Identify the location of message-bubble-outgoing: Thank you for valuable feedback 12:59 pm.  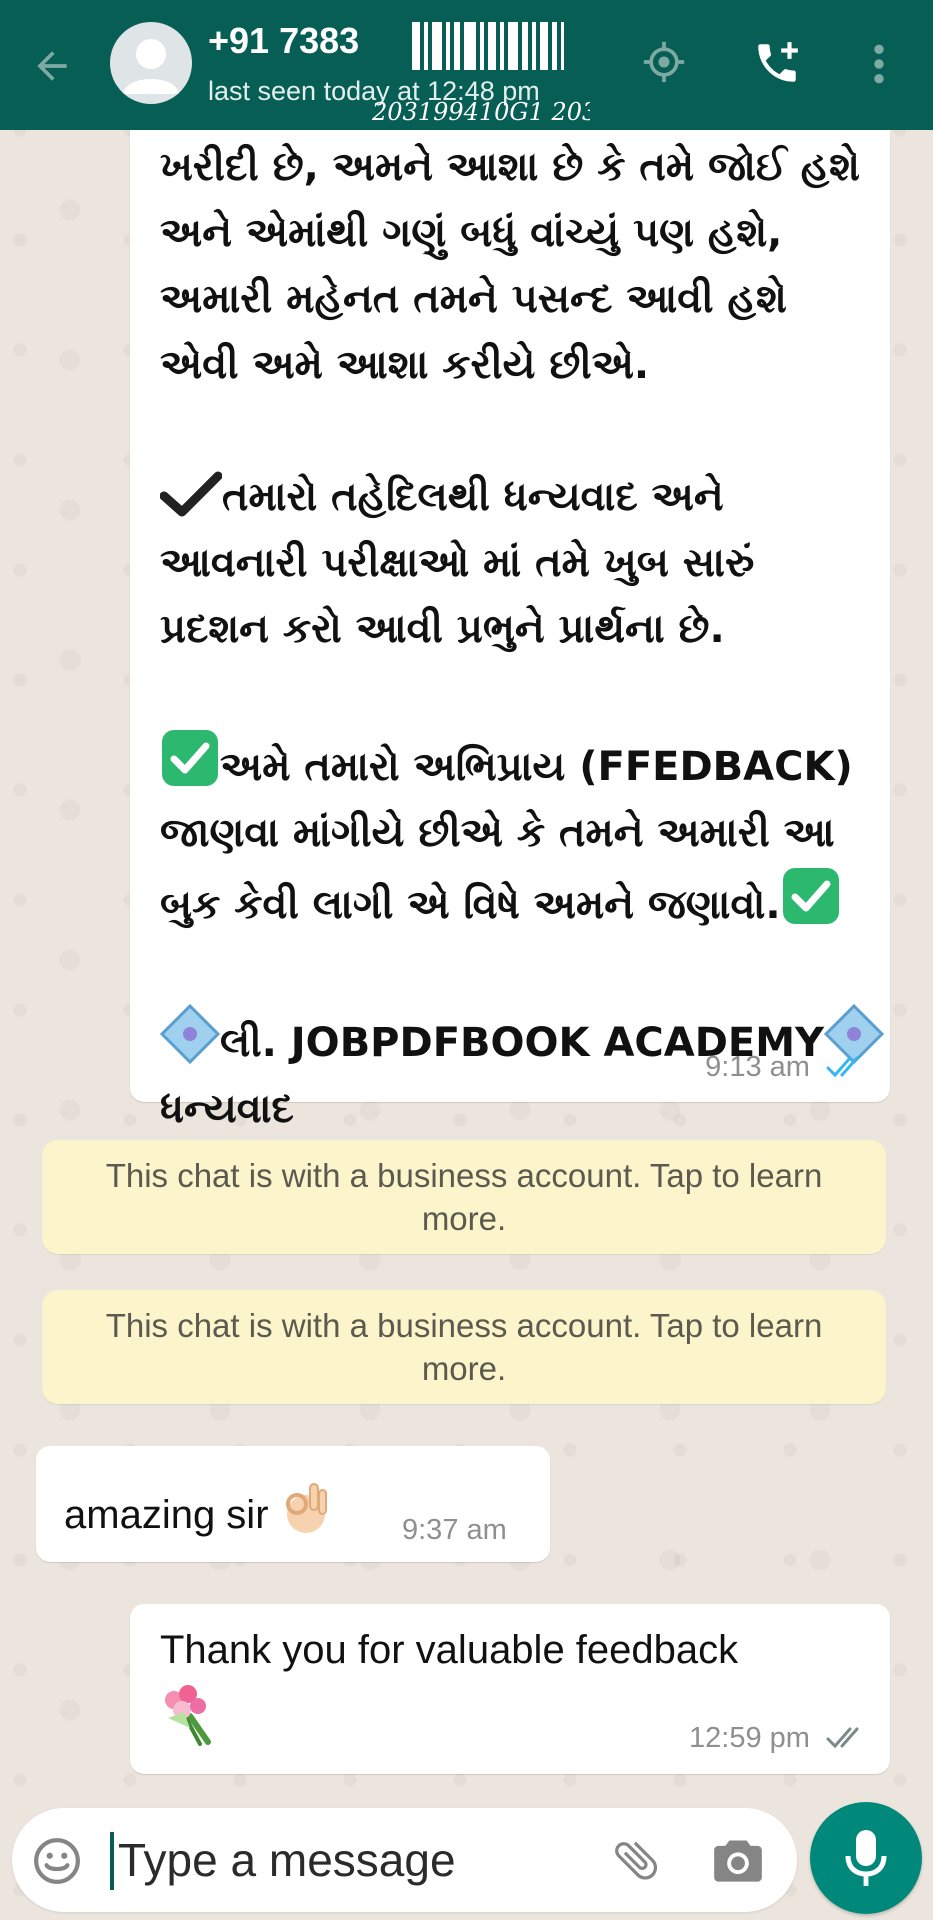
(510, 1689).